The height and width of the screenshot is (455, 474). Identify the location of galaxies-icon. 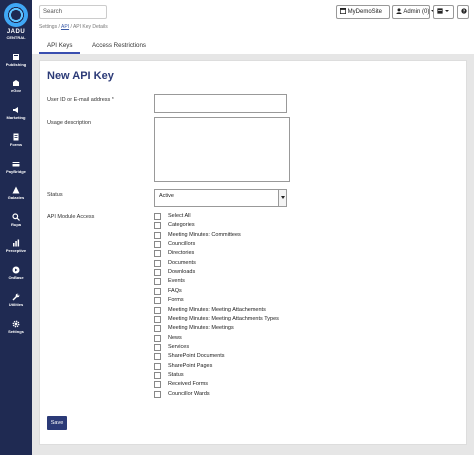
(16, 190).